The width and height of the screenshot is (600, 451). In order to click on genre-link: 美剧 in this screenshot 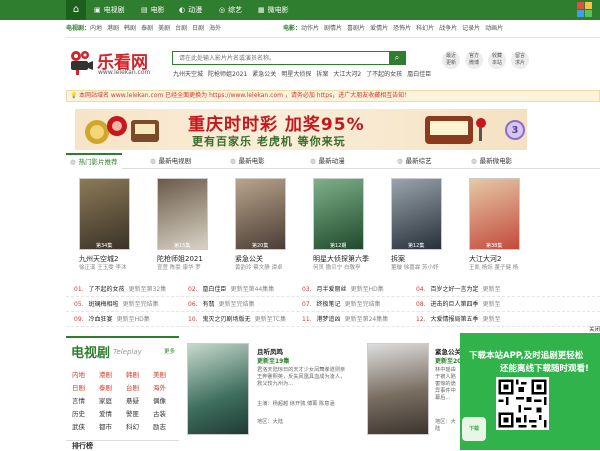, I will do `click(159, 374)`.